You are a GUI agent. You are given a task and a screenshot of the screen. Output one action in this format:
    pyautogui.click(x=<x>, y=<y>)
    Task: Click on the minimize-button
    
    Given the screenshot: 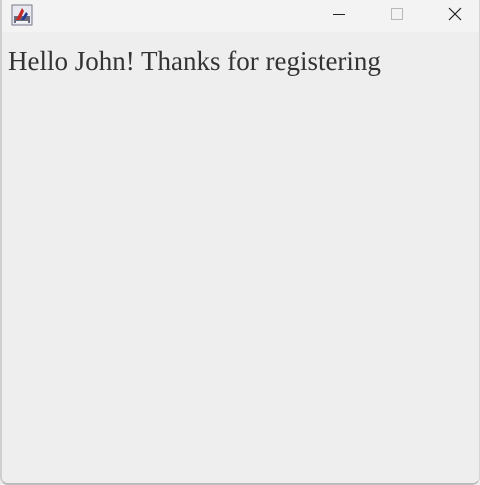 What is the action you would take?
    pyautogui.click(x=339, y=16)
    